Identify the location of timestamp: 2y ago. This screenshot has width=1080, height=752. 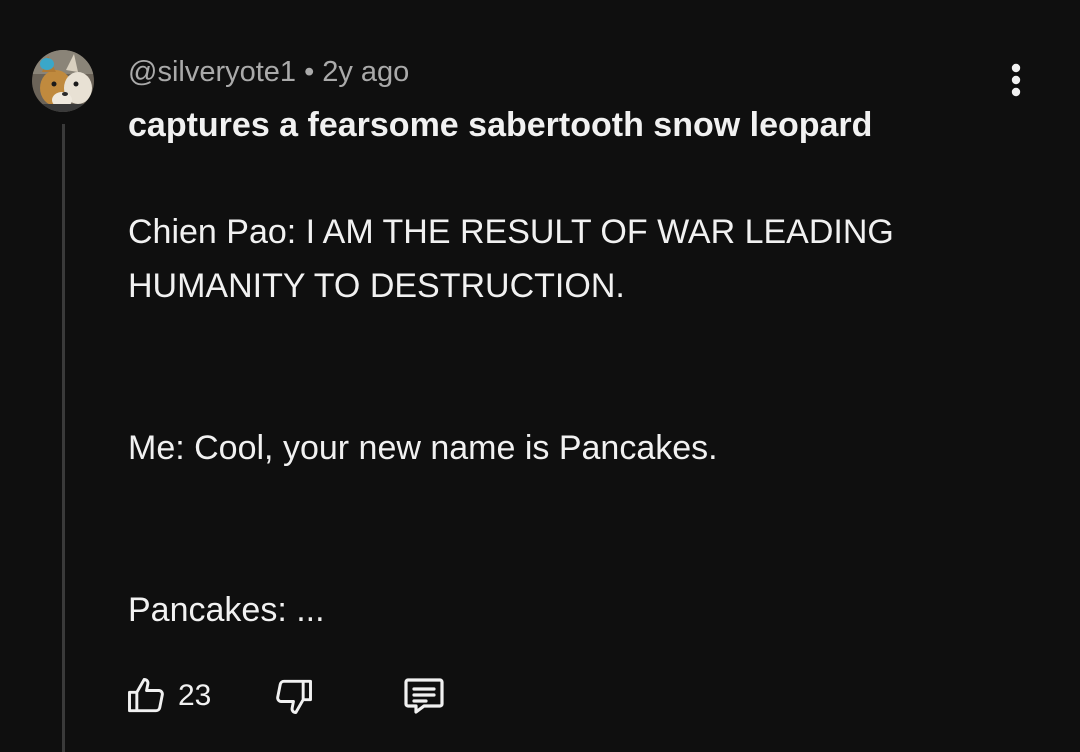
(365, 72).